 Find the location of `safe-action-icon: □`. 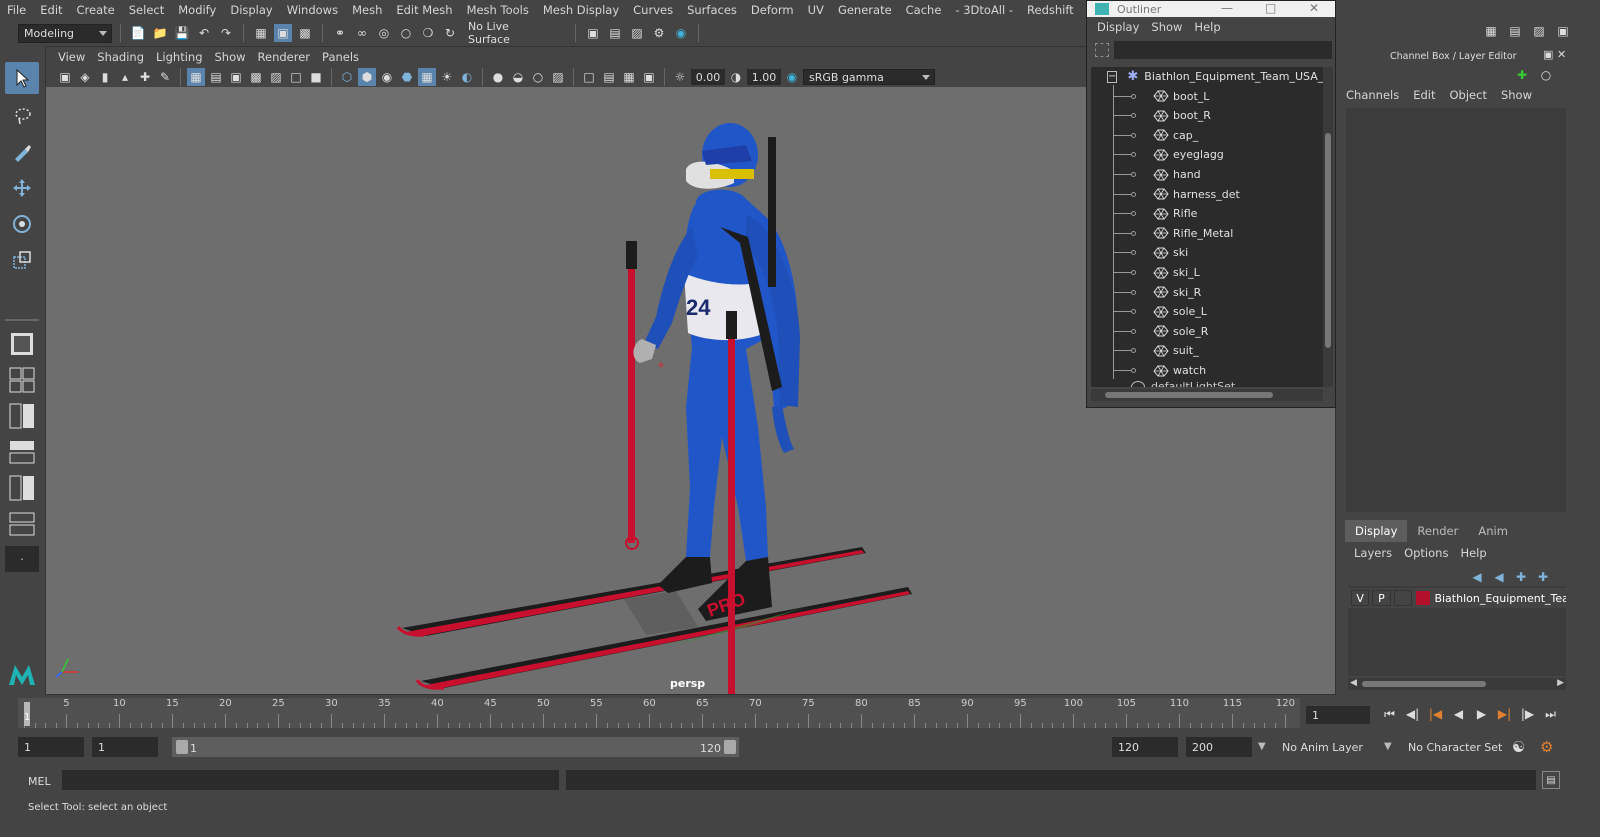

safe-action-icon: □ is located at coordinates (296, 77).